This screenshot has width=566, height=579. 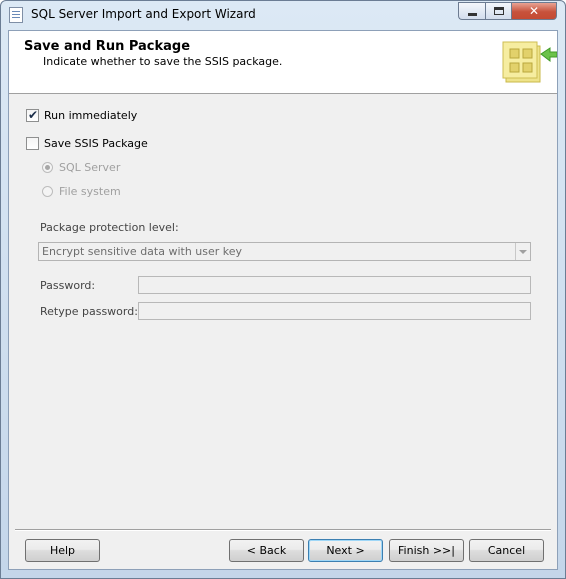 I want to click on minimize-button, so click(x=471, y=11).